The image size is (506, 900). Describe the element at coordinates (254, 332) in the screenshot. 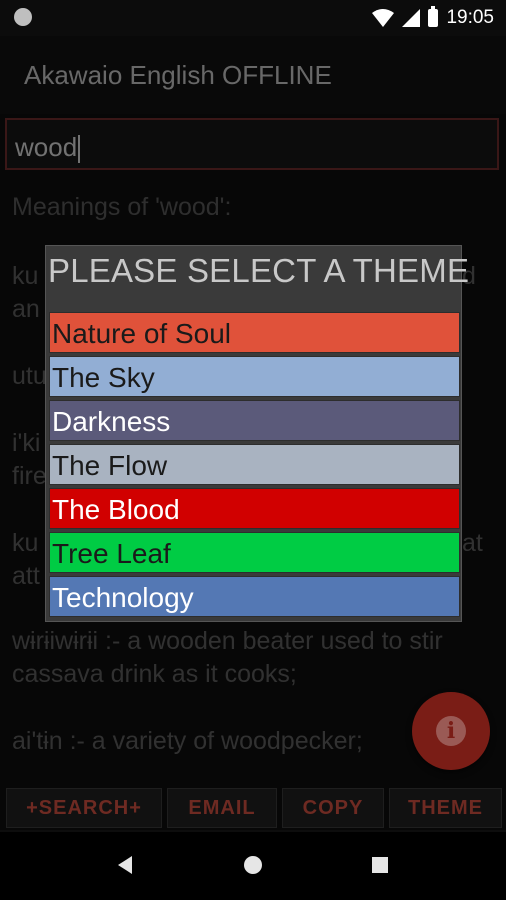

I see `theme-option: Nature of Soul` at that location.